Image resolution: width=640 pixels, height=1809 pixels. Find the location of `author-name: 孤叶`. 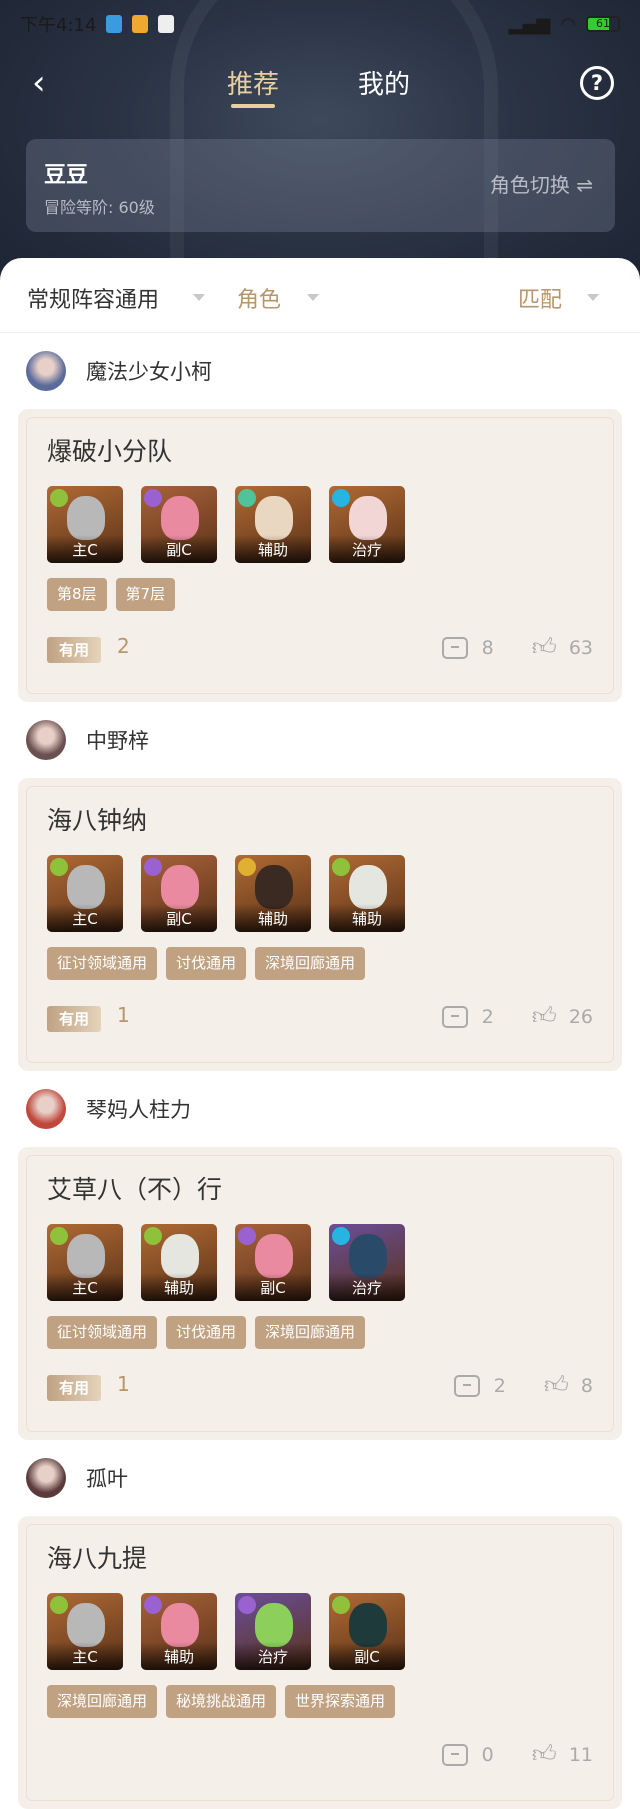

author-name: 孤叶 is located at coordinates (107, 1479).